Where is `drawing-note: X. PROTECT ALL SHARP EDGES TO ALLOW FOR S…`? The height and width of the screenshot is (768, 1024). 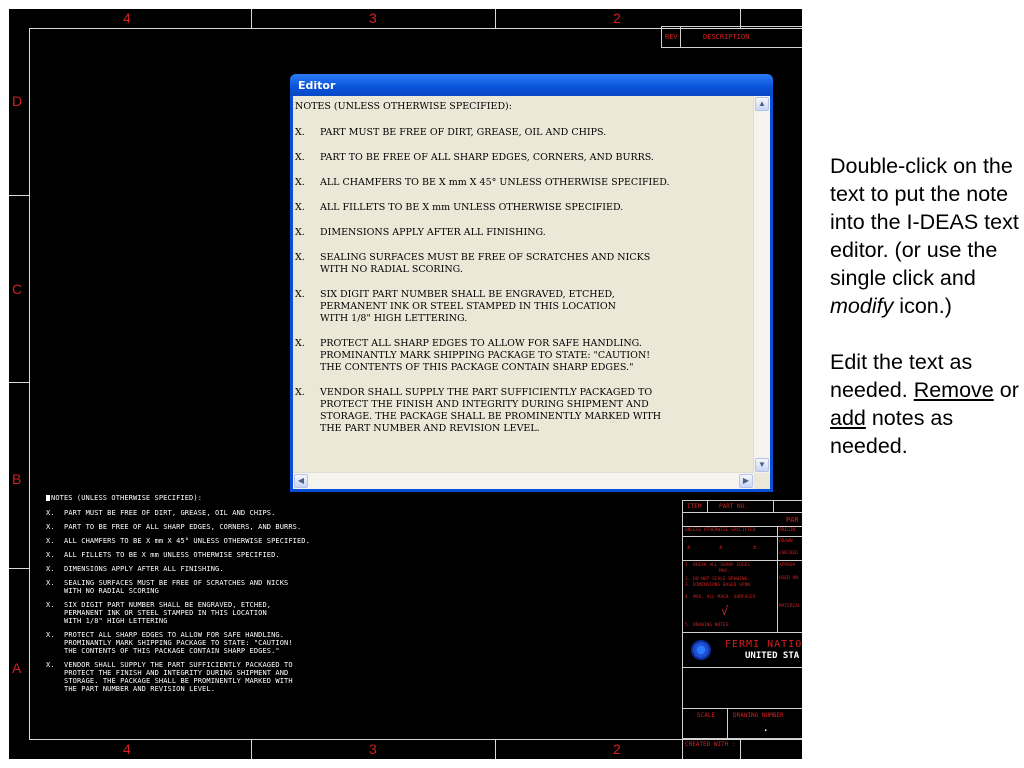
drawing-note: X. PROTECT ALL SHARP EDGES TO ALLOW FOR S… is located at coordinates (211, 643).